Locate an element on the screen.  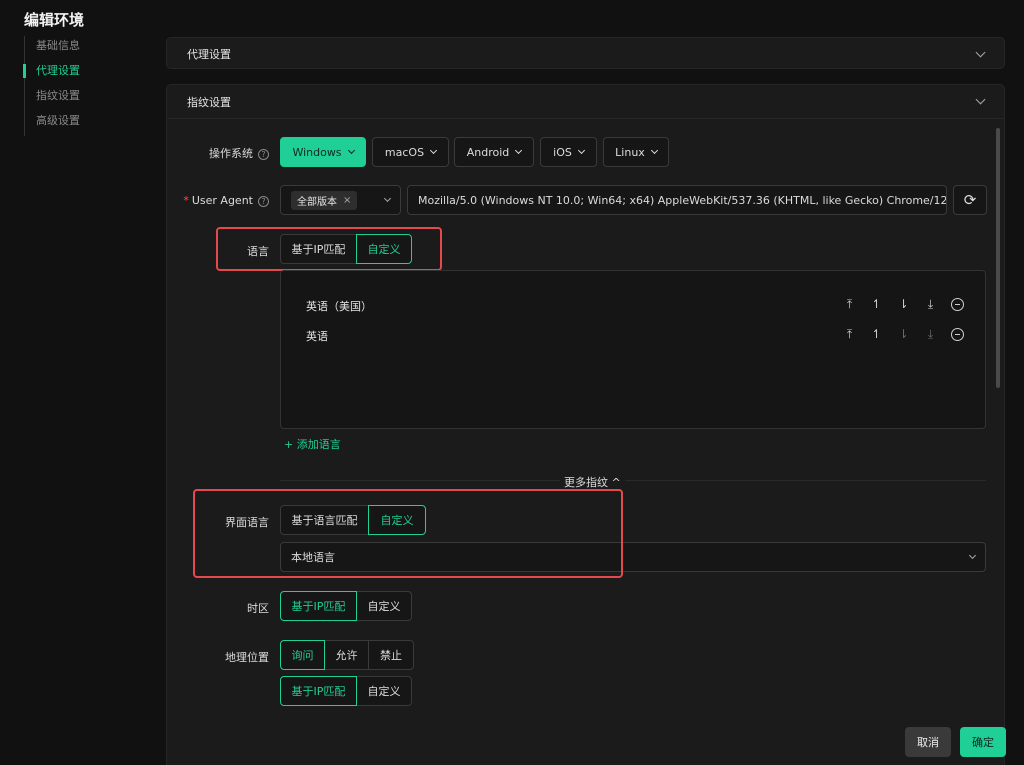
language-item: 英语 is located at coordinates (317, 336).